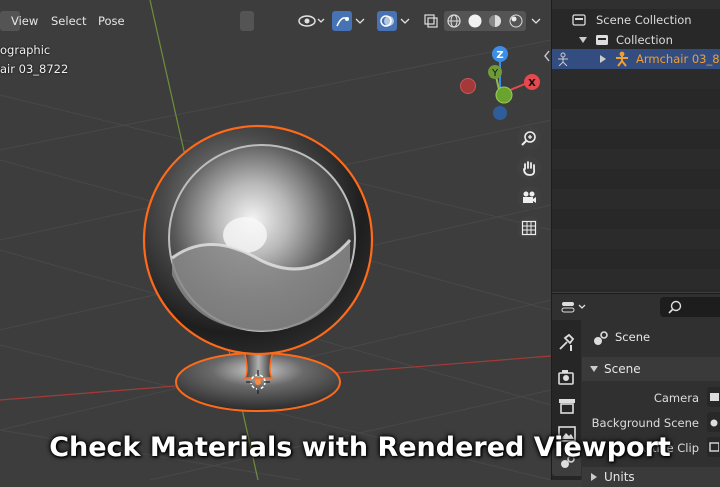  I want to click on shading-dropdown, so click(536, 21).